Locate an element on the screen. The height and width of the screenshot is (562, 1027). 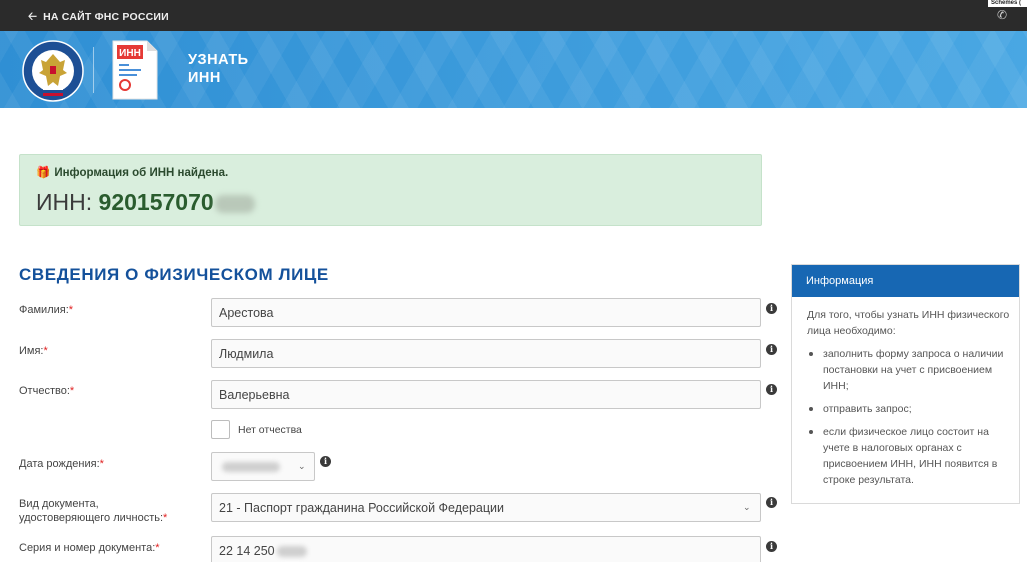
birthdate-info-icon: i is located at coordinates (325, 461).